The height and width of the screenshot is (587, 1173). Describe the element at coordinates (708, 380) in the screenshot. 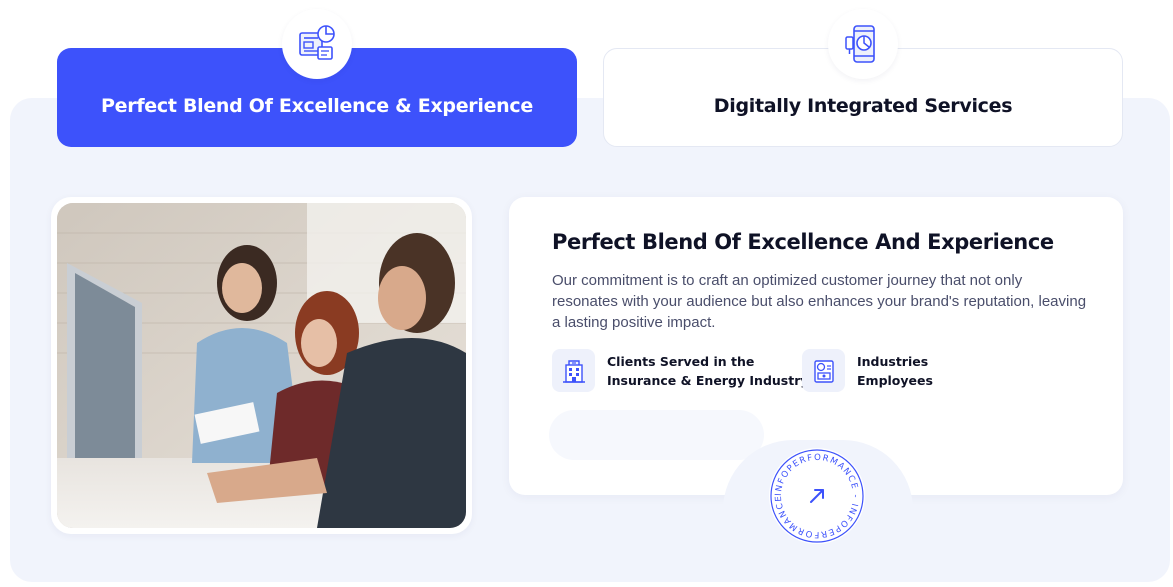

I see `stat-line: Insurance & Energy Industry` at that location.